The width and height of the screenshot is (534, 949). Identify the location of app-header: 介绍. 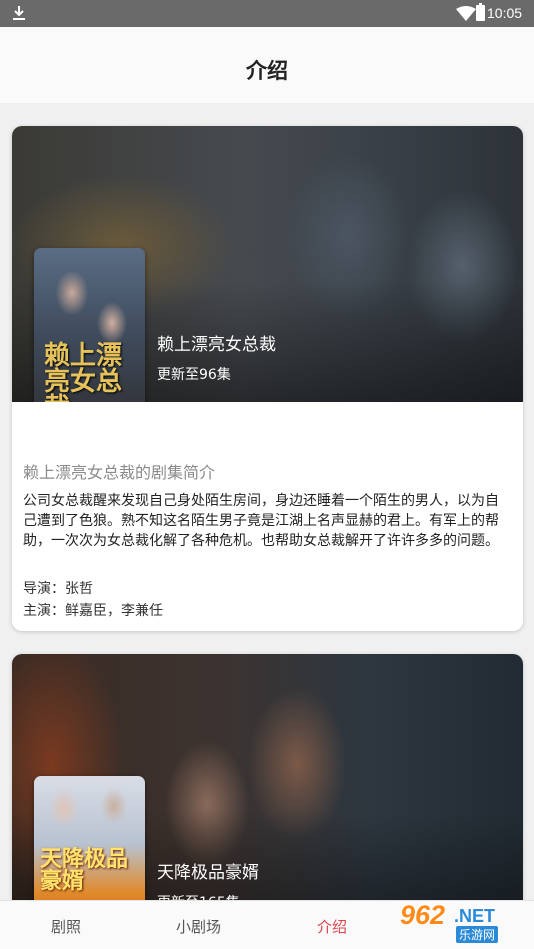
(267, 65).